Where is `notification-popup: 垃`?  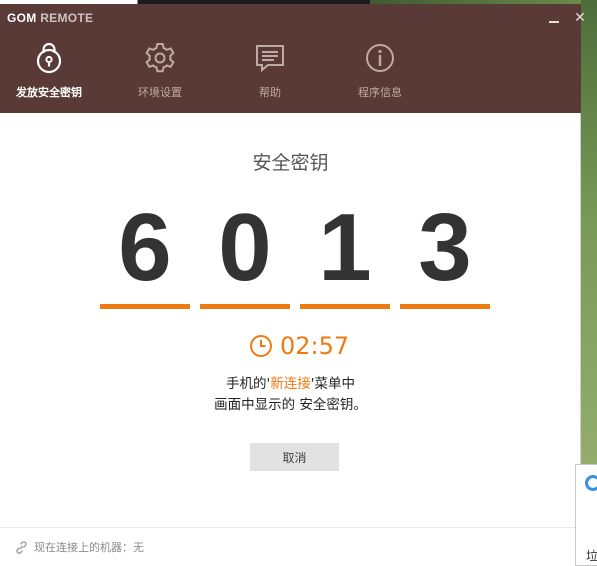
notification-popup: 垃 is located at coordinates (586, 515).